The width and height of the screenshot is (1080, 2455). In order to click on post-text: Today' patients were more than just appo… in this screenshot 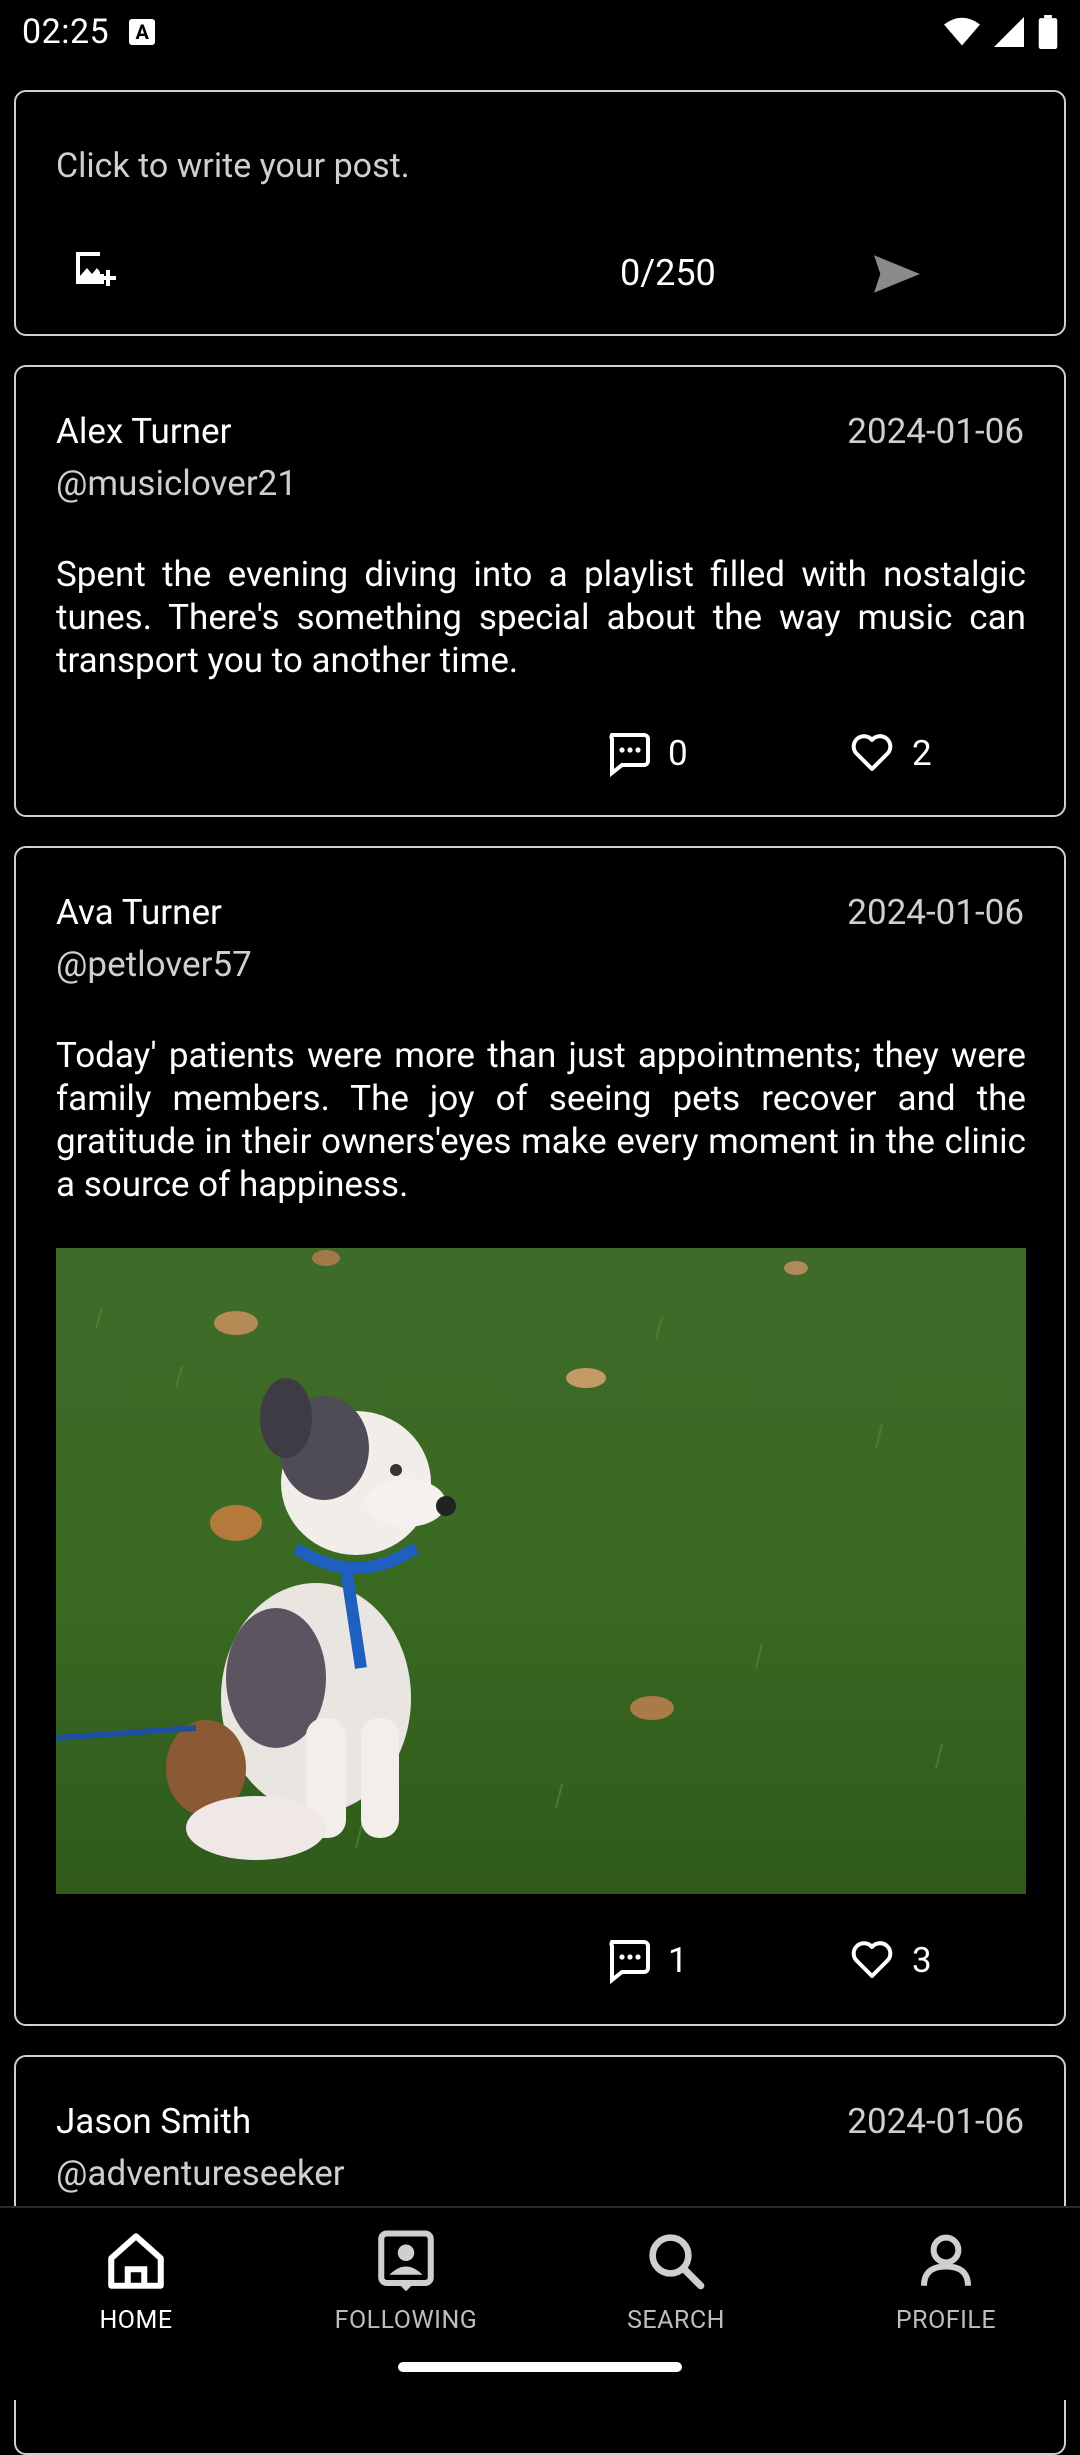, I will do `click(541, 1120)`.